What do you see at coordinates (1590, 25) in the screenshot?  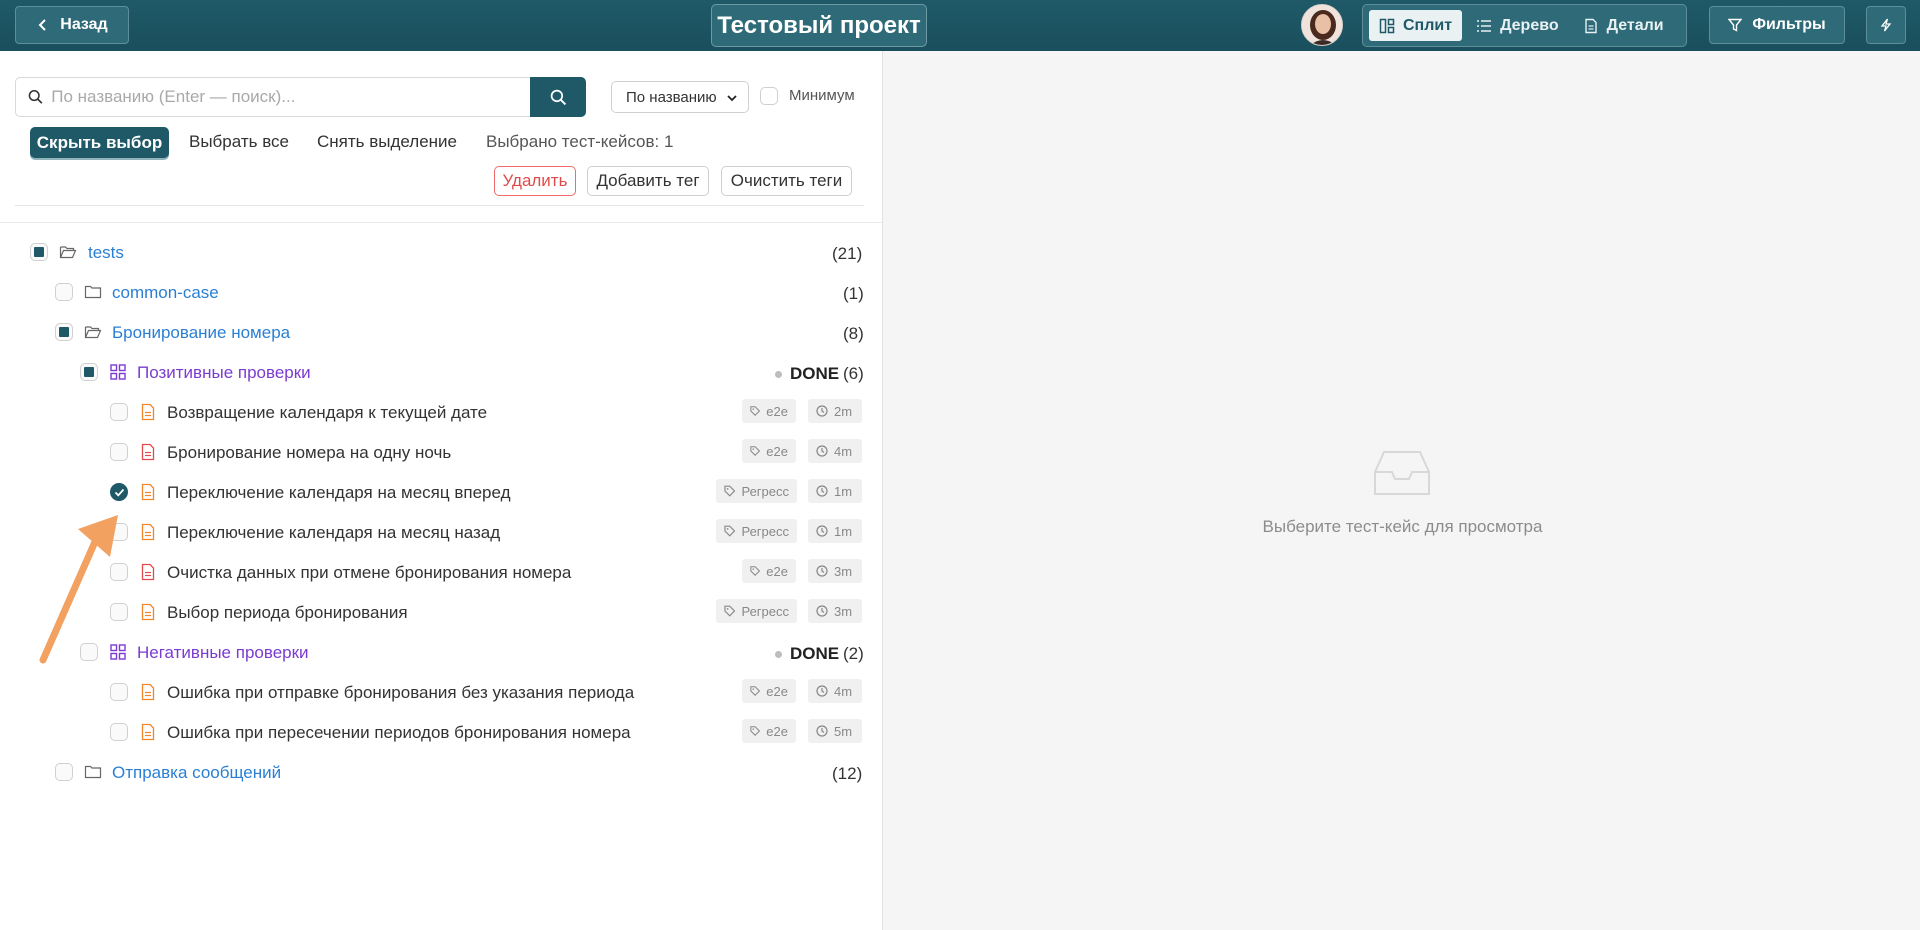 I see `document-icon` at bounding box center [1590, 25].